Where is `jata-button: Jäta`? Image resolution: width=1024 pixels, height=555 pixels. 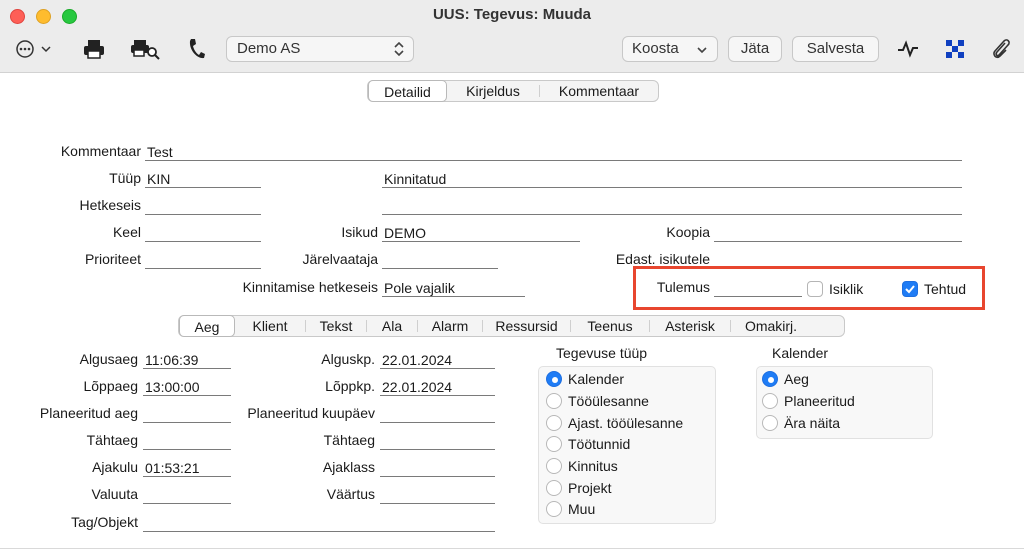 jata-button: Jäta is located at coordinates (755, 49).